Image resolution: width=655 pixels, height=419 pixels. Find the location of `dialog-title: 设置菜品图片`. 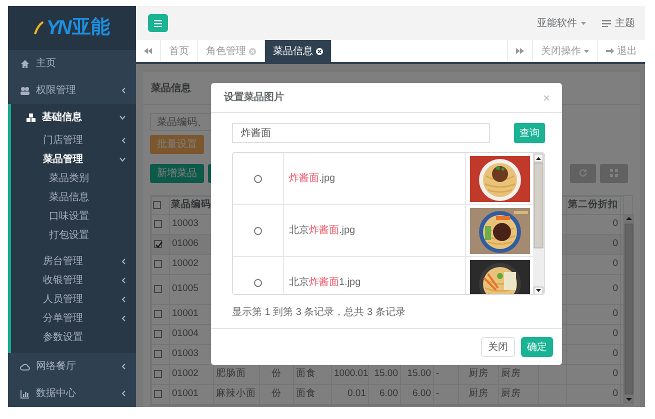

dialog-title: 设置菜品图片 is located at coordinates (254, 97).